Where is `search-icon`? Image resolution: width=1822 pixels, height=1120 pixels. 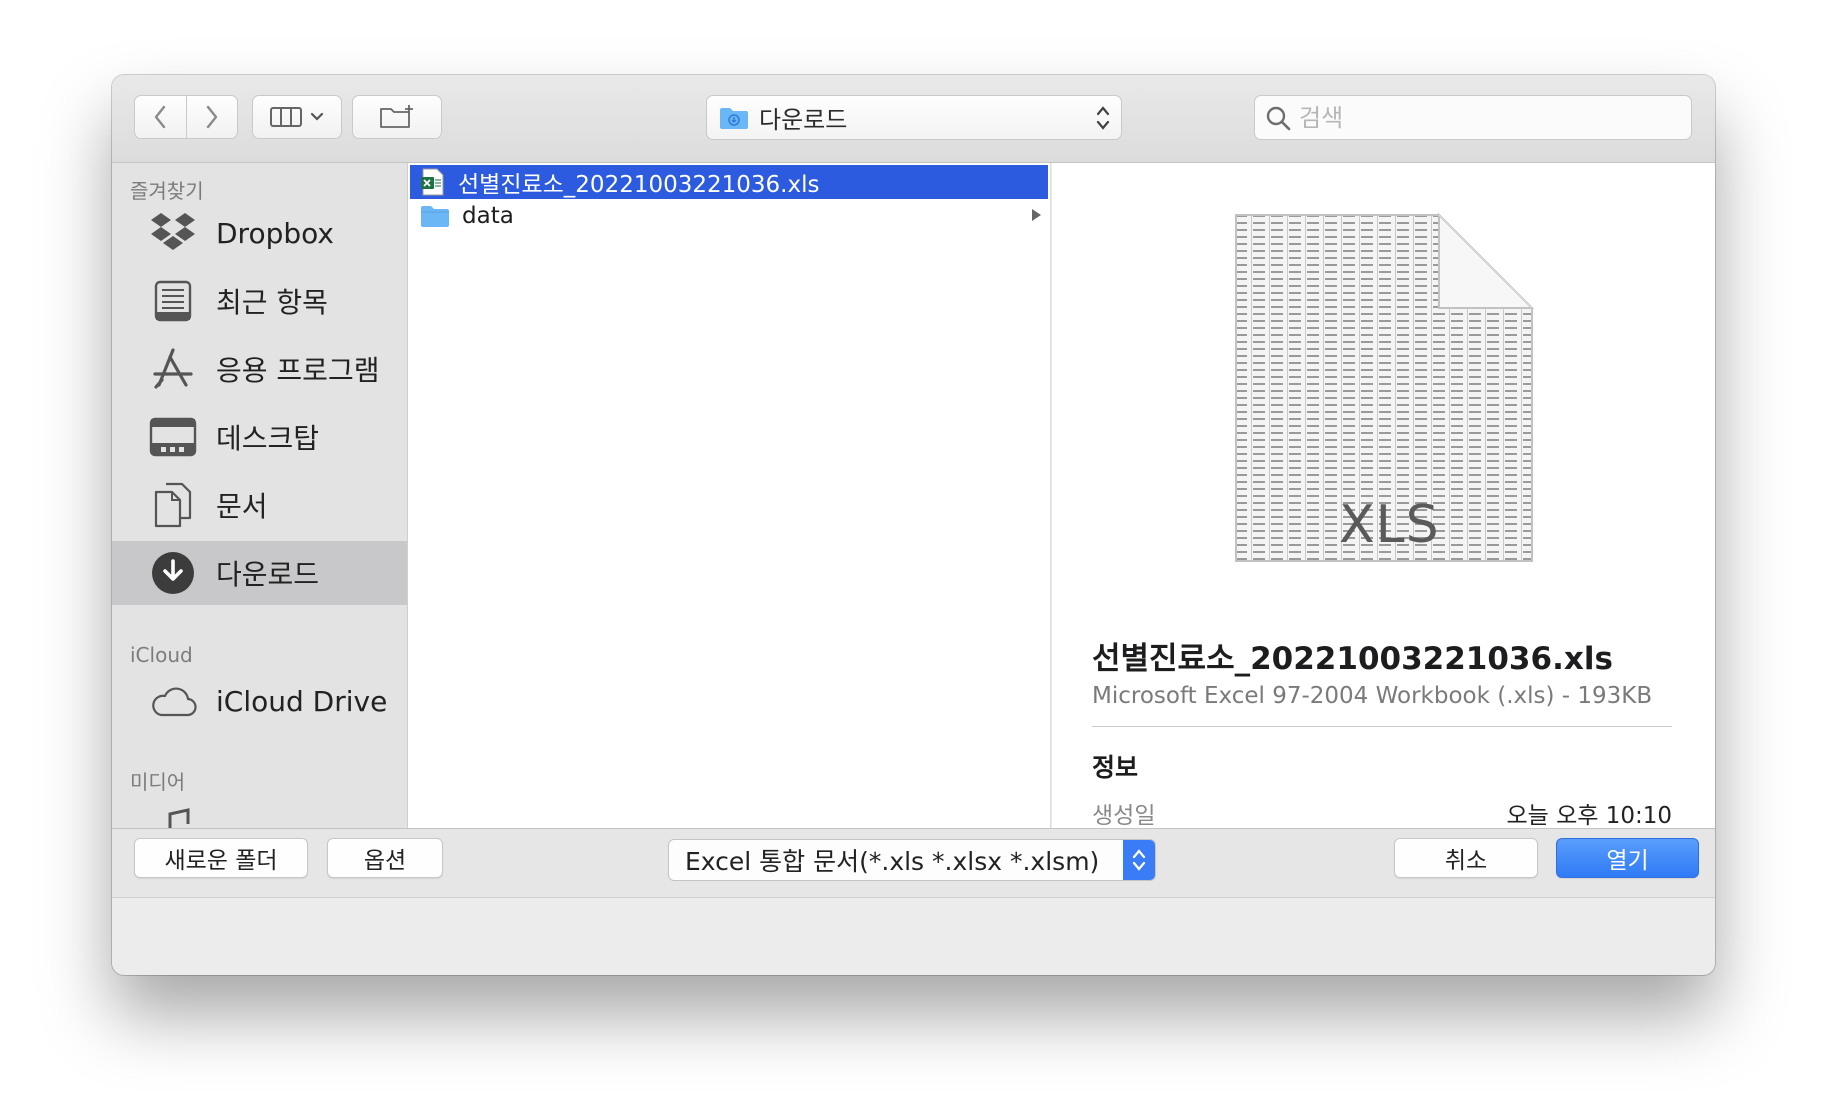
search-icon is located at coordinates (1278, 118).